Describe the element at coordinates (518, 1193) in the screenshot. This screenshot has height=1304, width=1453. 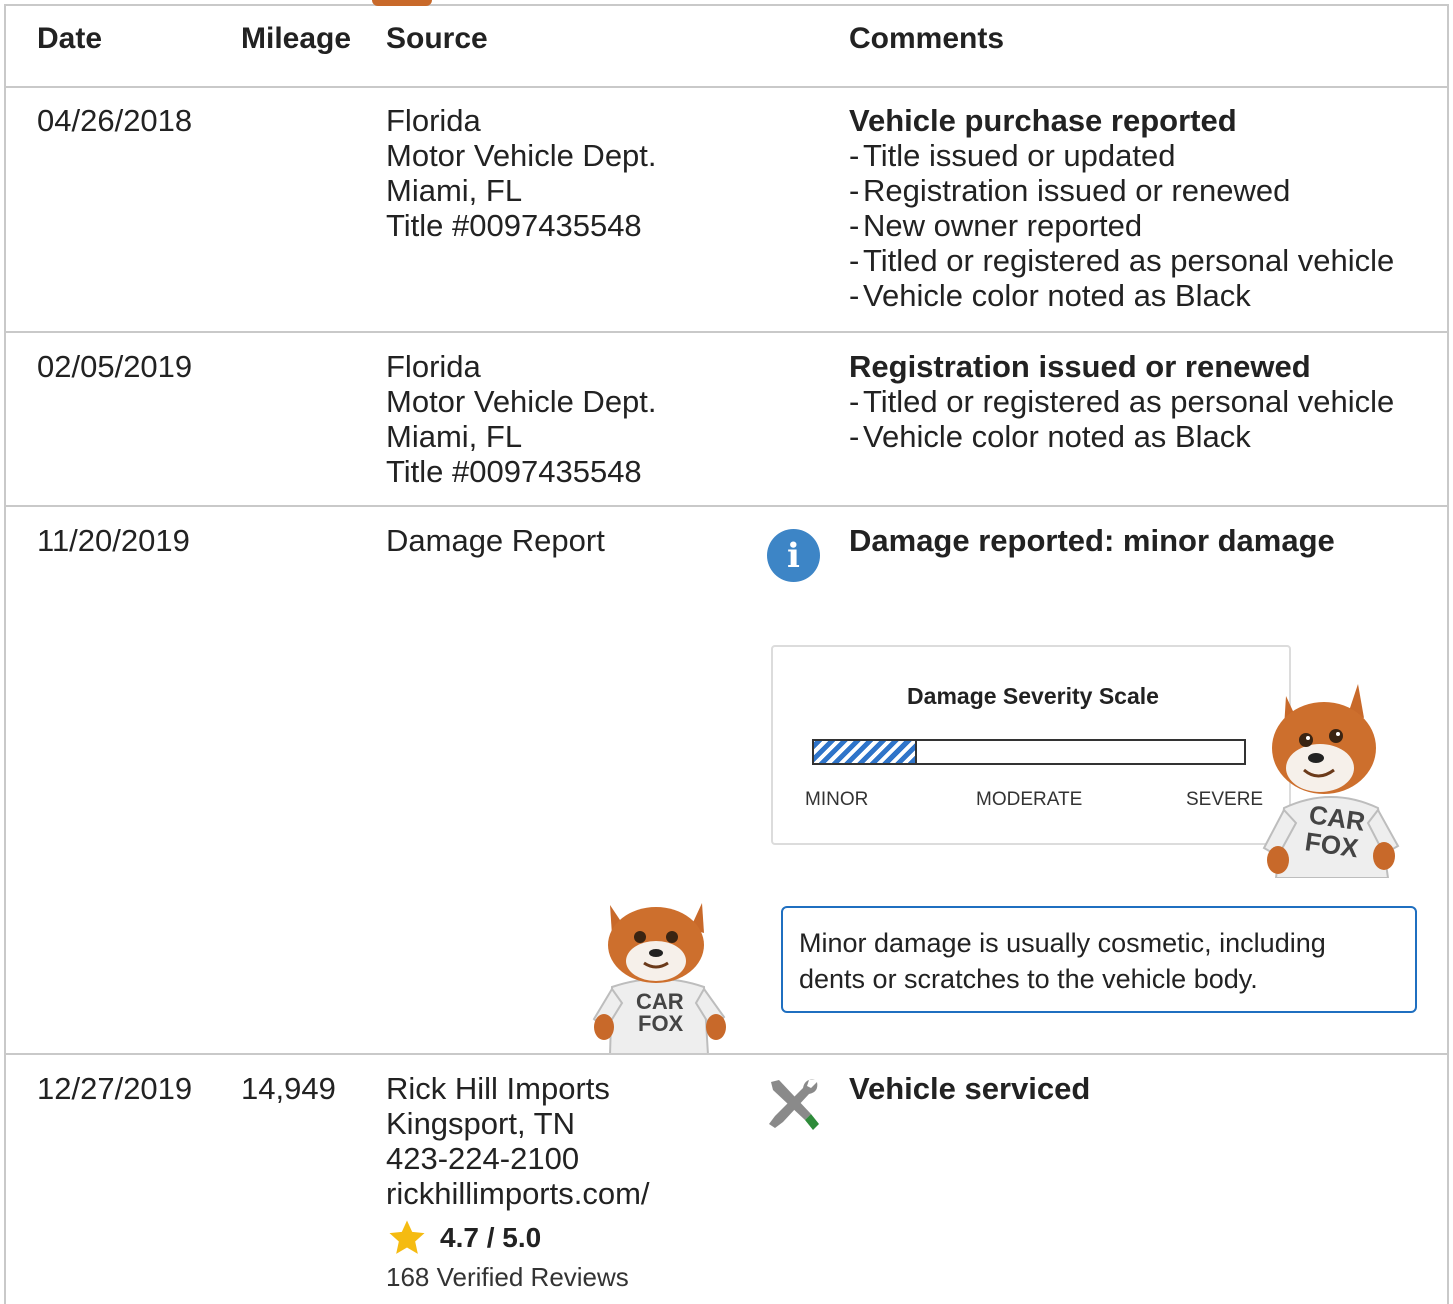
I see `dealer-website-link: rickhillimports.com/` at that location.